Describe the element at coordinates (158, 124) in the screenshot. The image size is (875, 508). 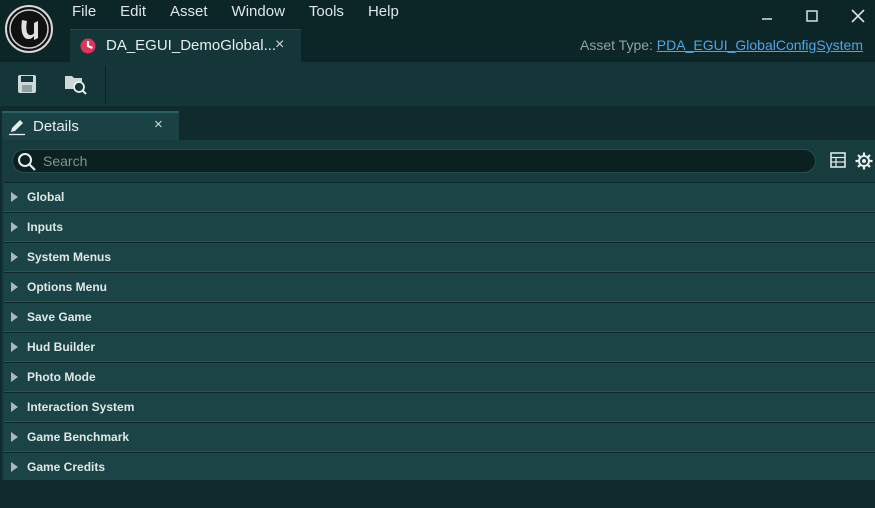
I see `details-tab-close-button: ×` at that location.